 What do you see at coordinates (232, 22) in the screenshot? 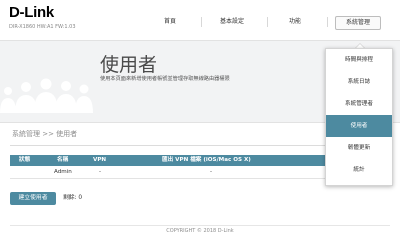
I see `nav-basic-settings: 基本設定` at bounding box center [232, 22].